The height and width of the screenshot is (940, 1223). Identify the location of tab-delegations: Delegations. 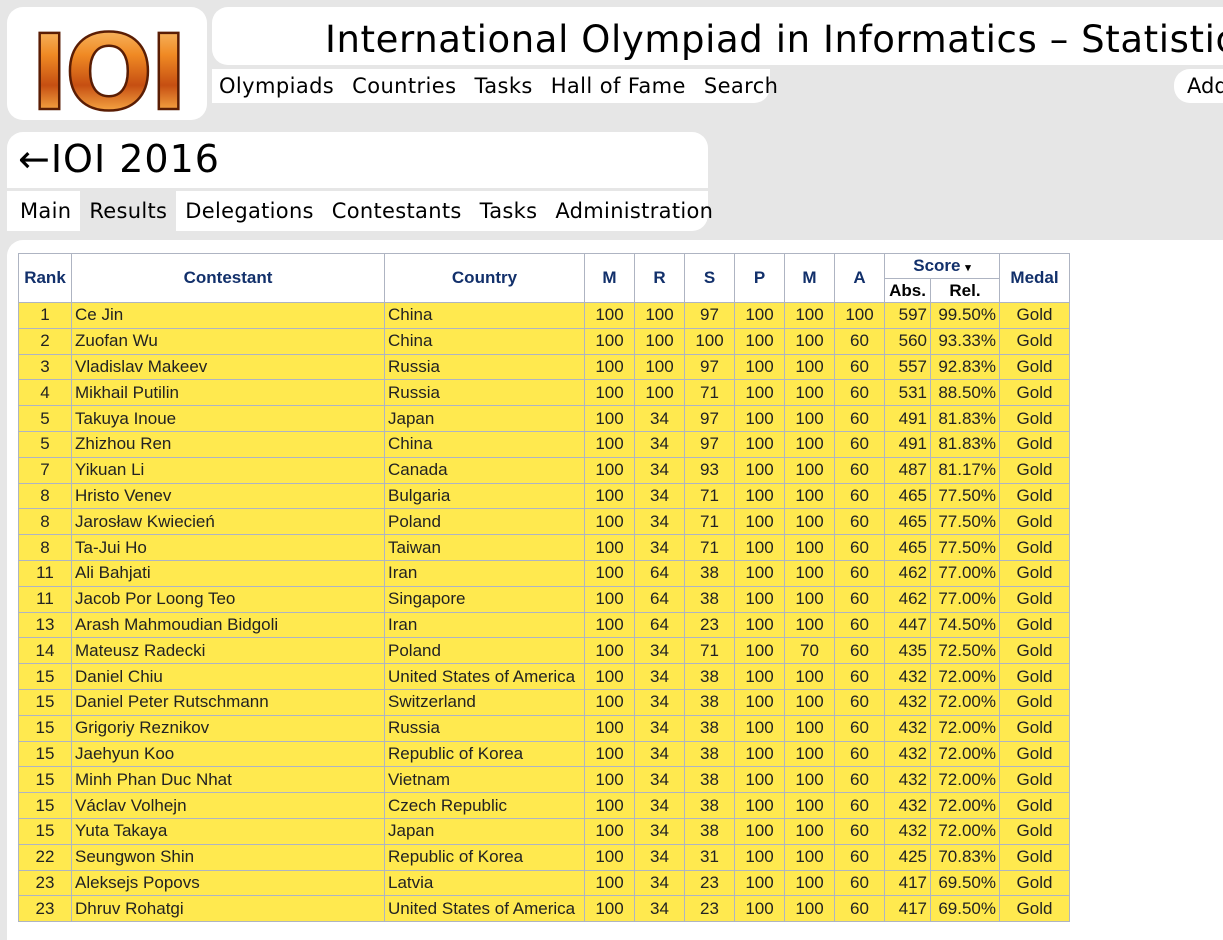
(249, 211).